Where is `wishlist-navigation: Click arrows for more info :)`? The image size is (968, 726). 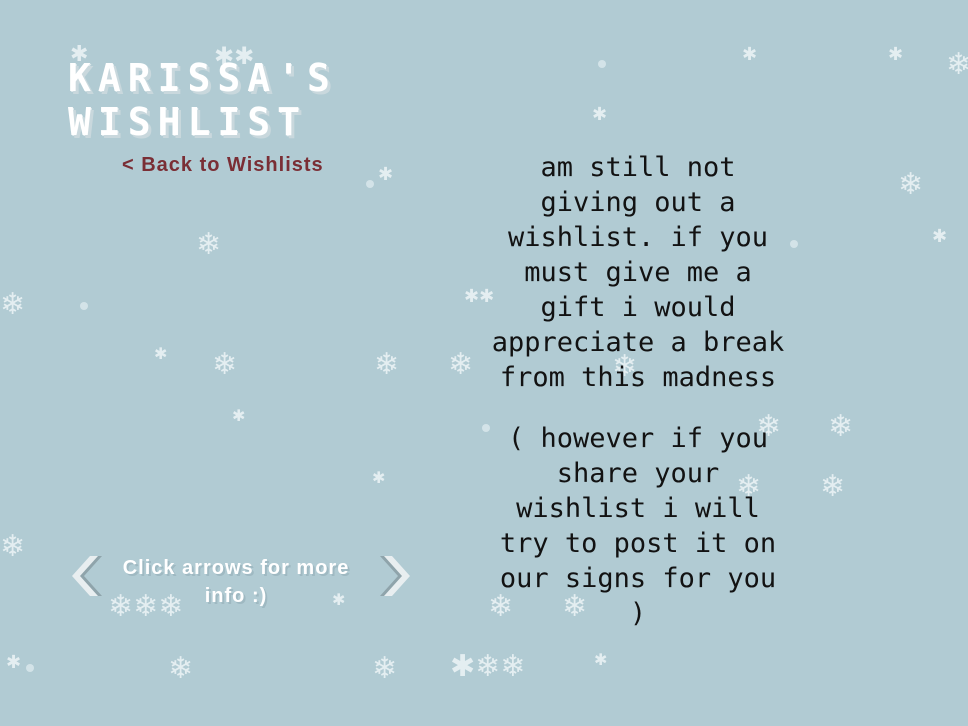
wishlist-navigation: Click arrows for more info :) is located at coordinates (243, 584).